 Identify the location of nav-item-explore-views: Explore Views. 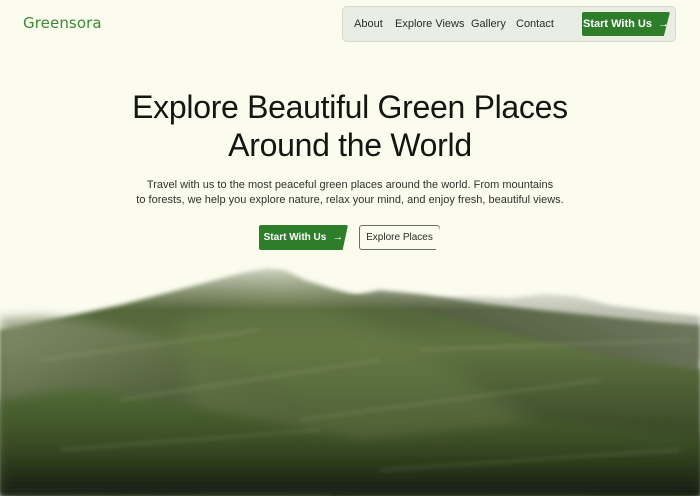
(430, 24).